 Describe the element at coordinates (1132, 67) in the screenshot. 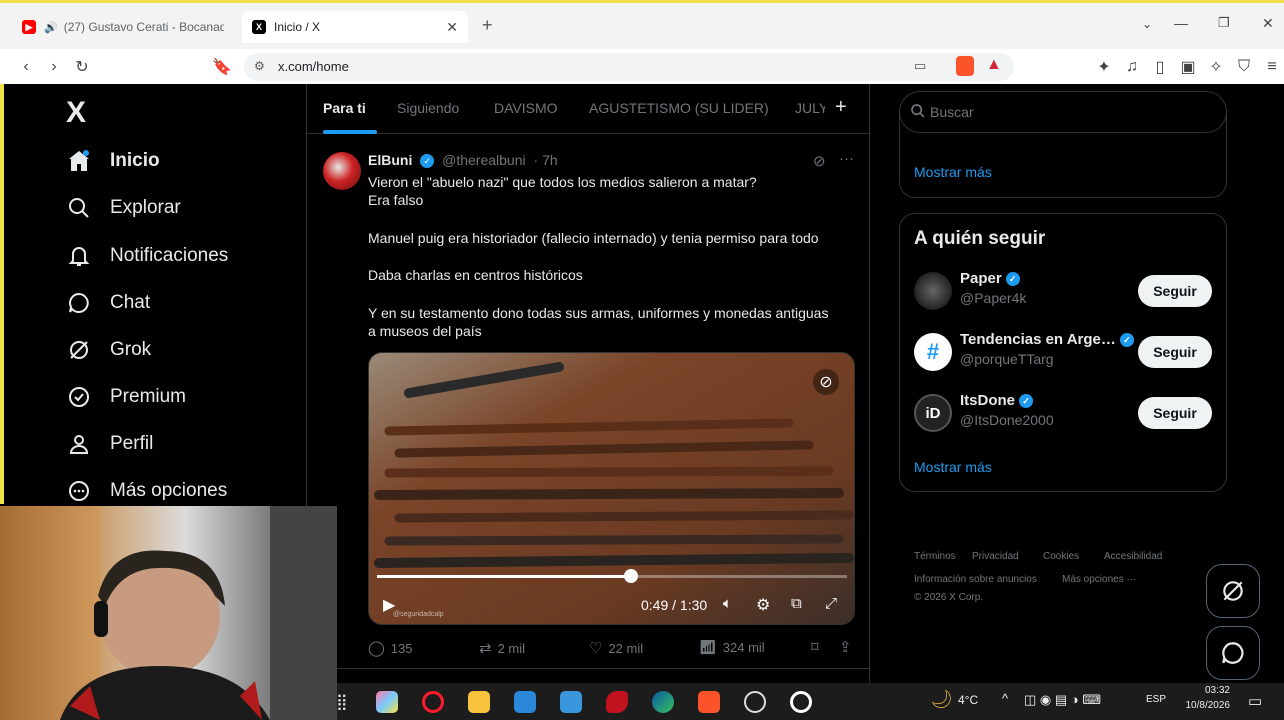

I see `music-icon: ♫` at that location.